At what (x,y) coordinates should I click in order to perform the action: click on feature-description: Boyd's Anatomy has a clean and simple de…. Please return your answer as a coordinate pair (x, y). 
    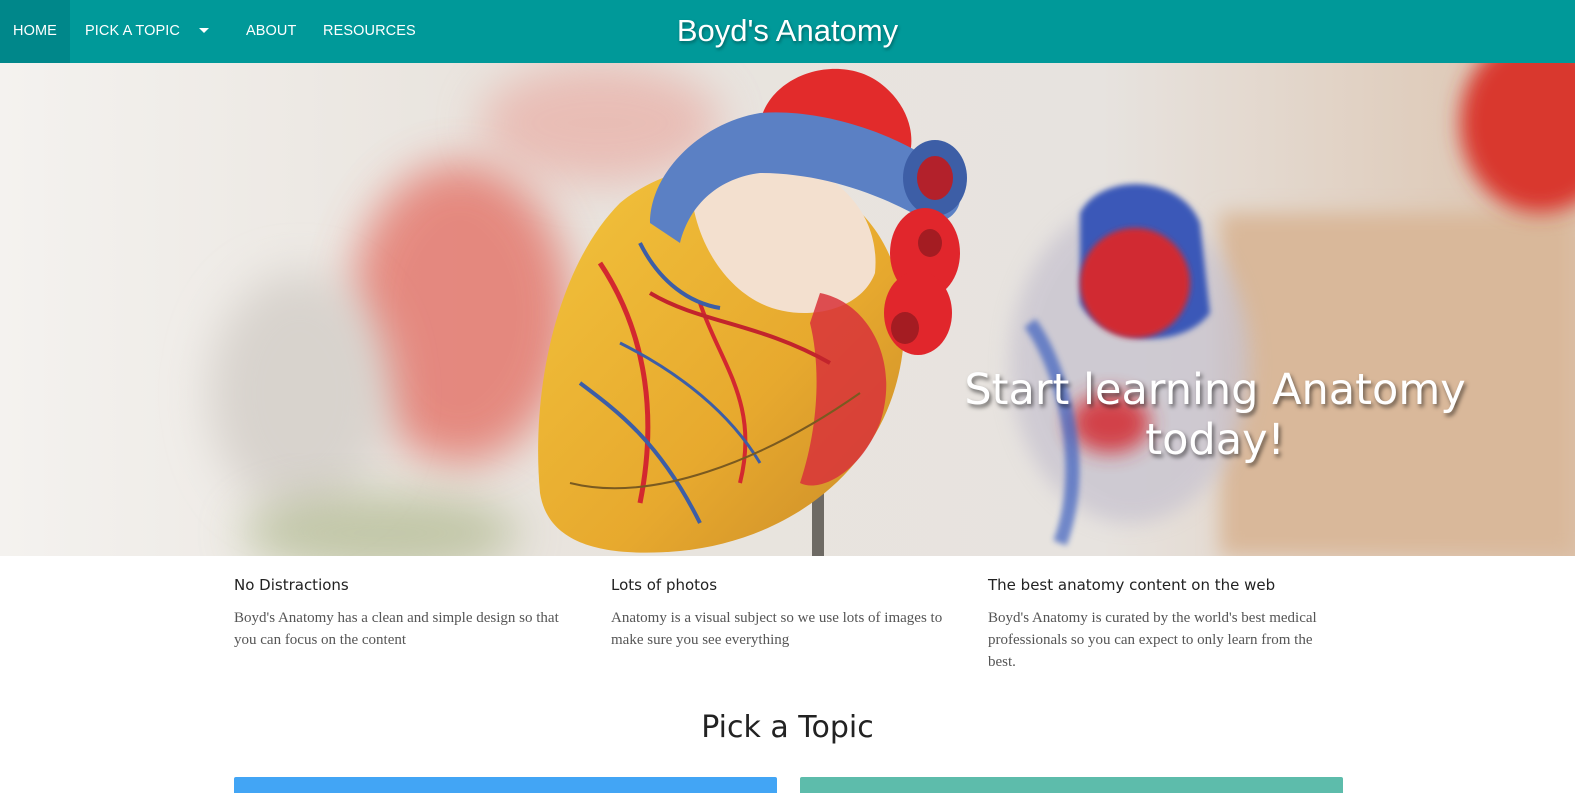
    Looking at the image, I should click on (396, 629).